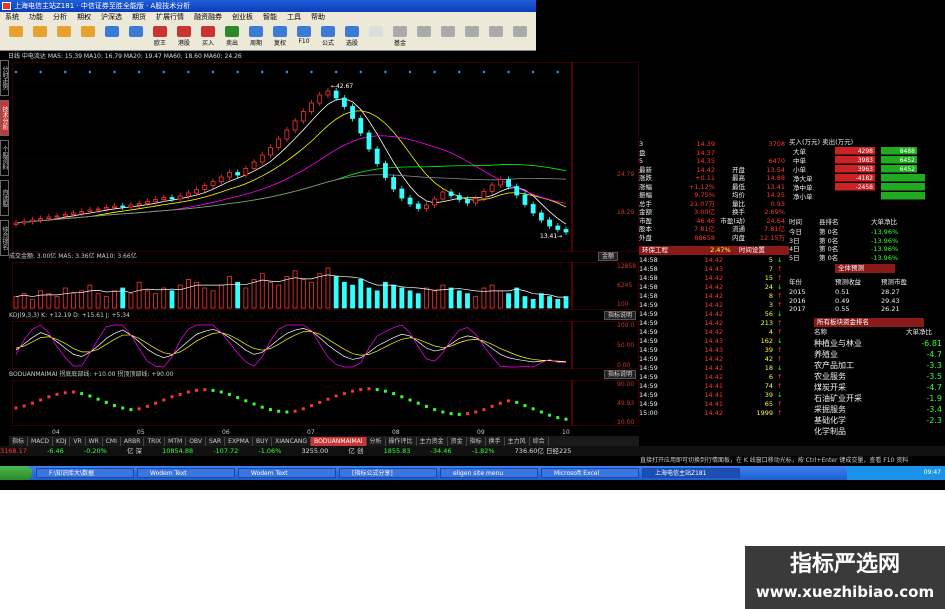 Image resolution: width=945 pixels, height=609 pixels. I want to click on left-tab-3: 自选股, so click(4, 198).